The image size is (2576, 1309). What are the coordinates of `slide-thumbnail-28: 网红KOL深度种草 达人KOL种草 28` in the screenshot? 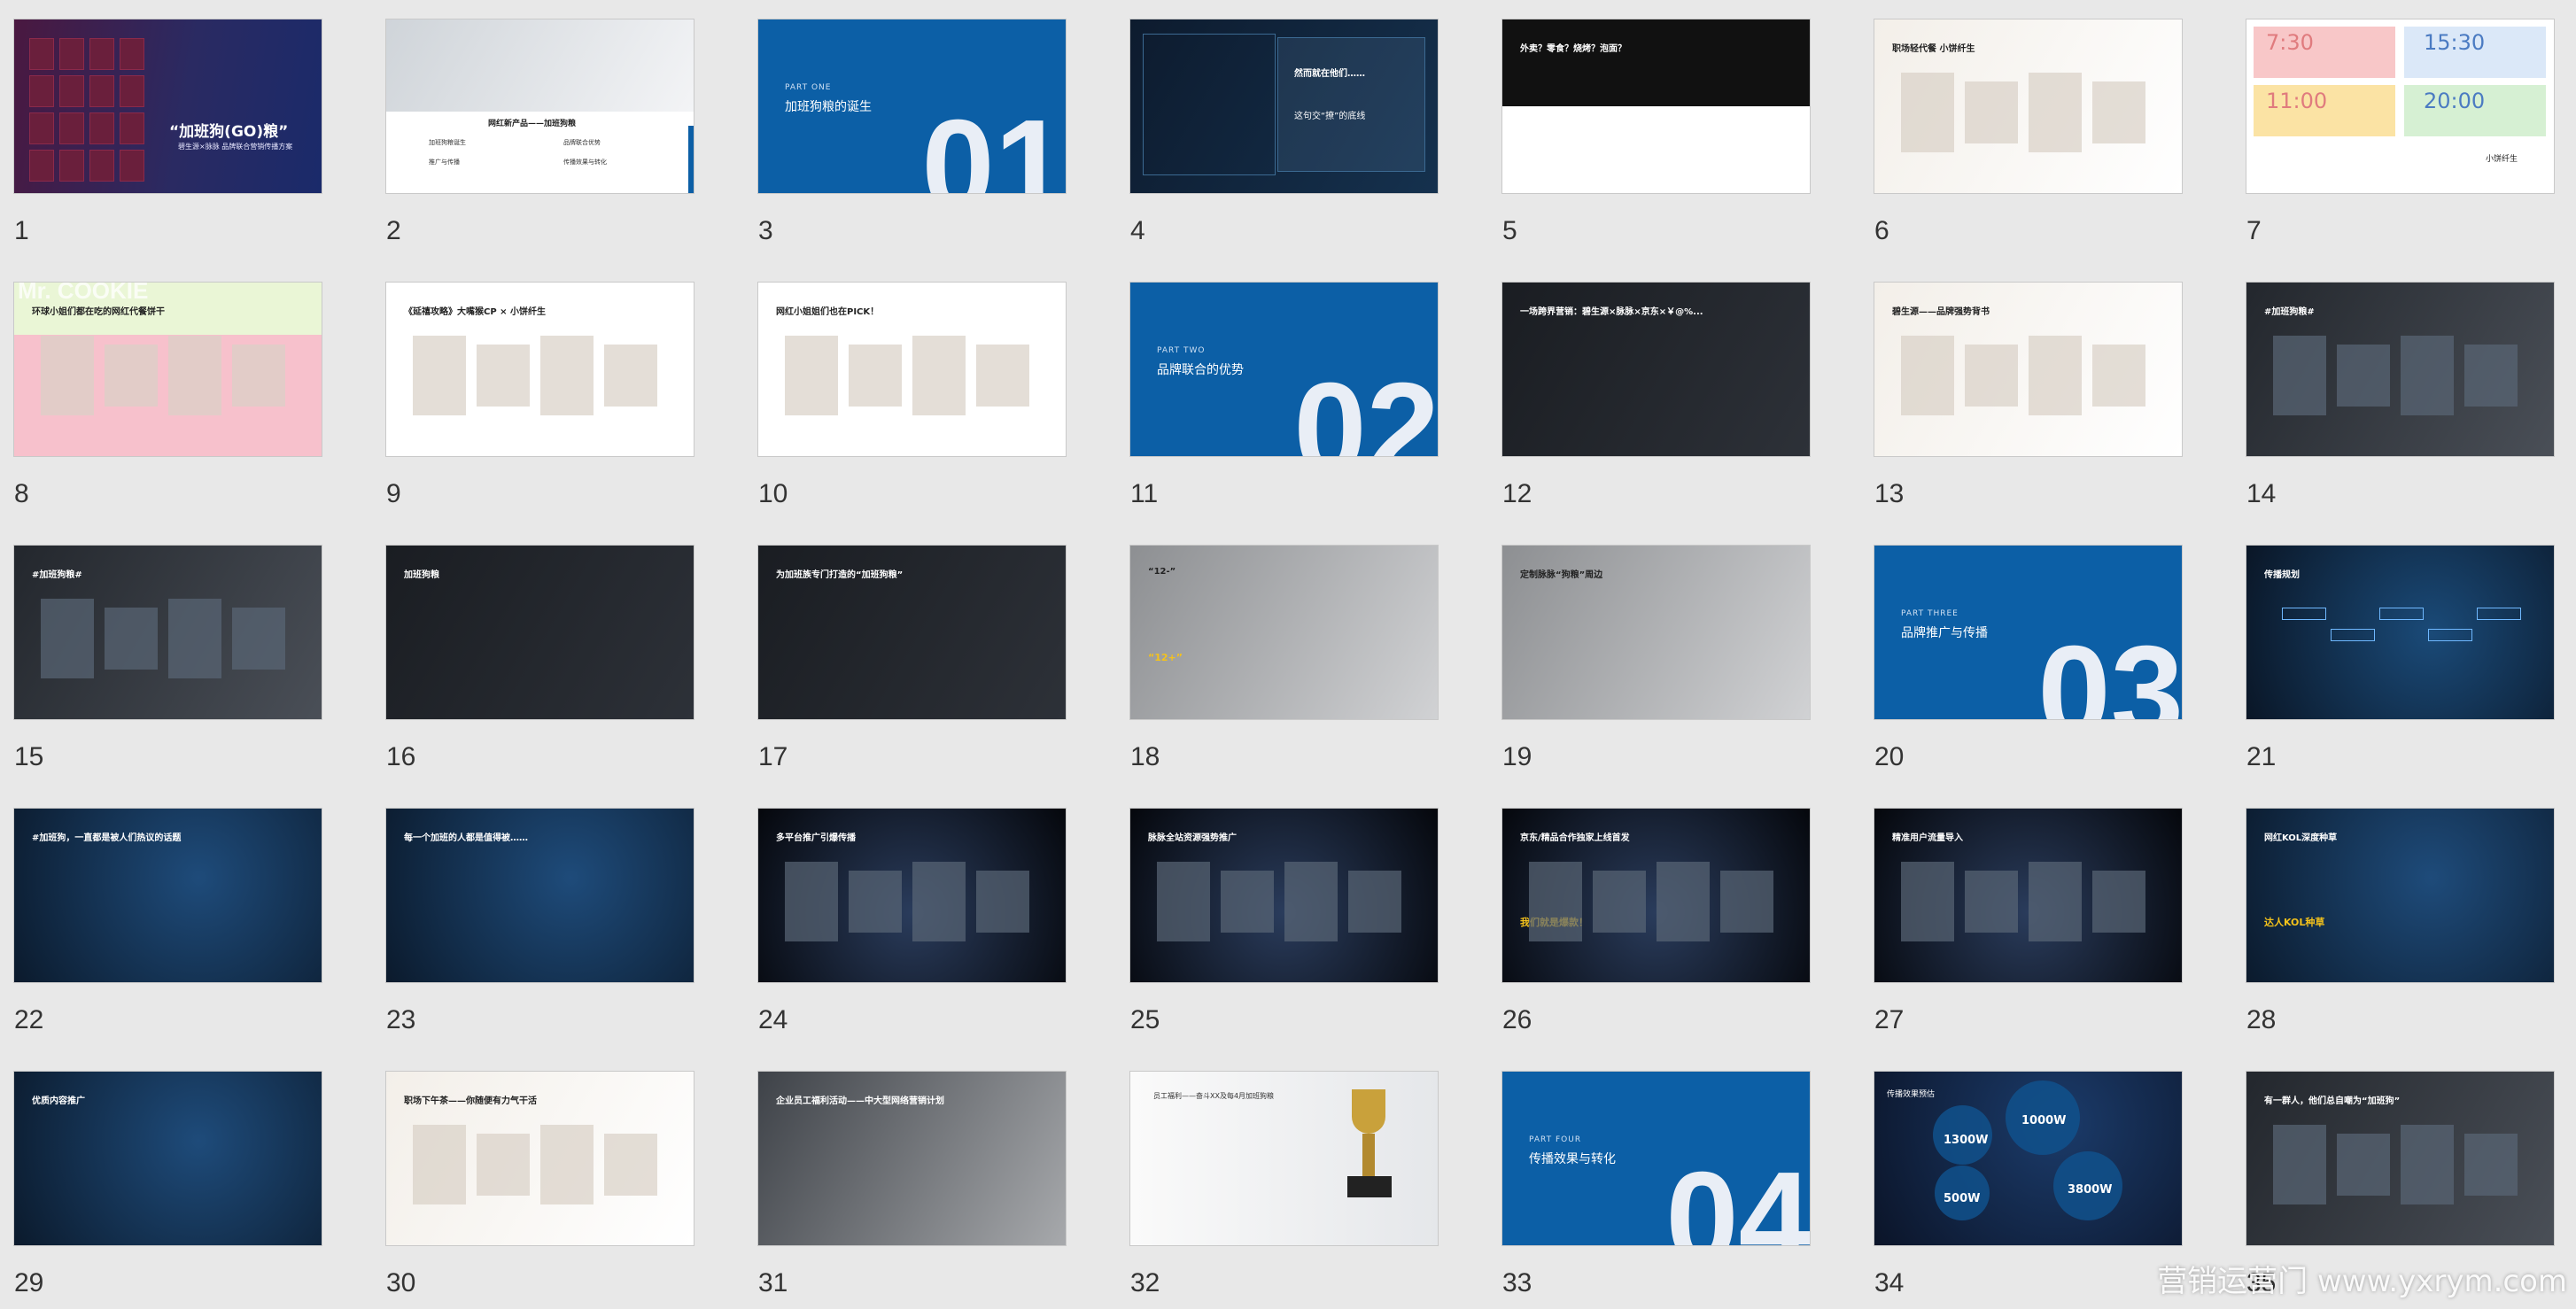 It's located at (2400, 924).